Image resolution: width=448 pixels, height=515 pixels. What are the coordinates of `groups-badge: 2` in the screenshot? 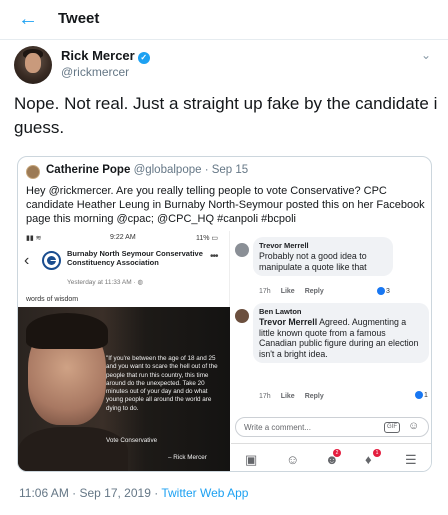 It's located at (337, 453).